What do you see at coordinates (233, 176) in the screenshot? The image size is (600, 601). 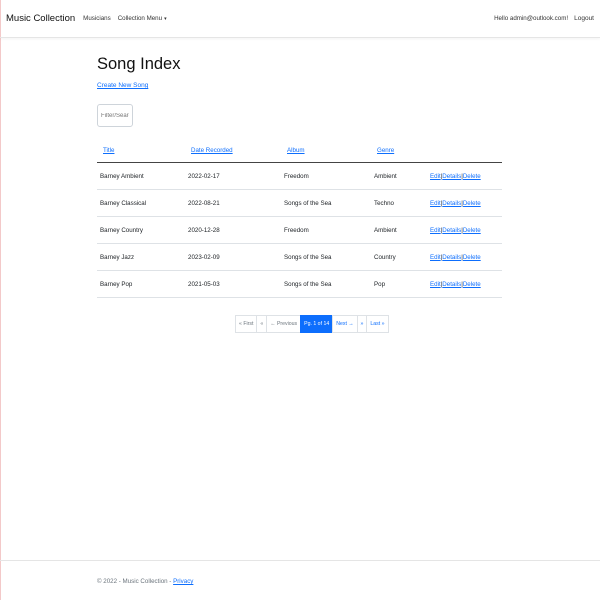 I see `date-recorded-cell: 2022-02-17` at bounding box center [233, 176].